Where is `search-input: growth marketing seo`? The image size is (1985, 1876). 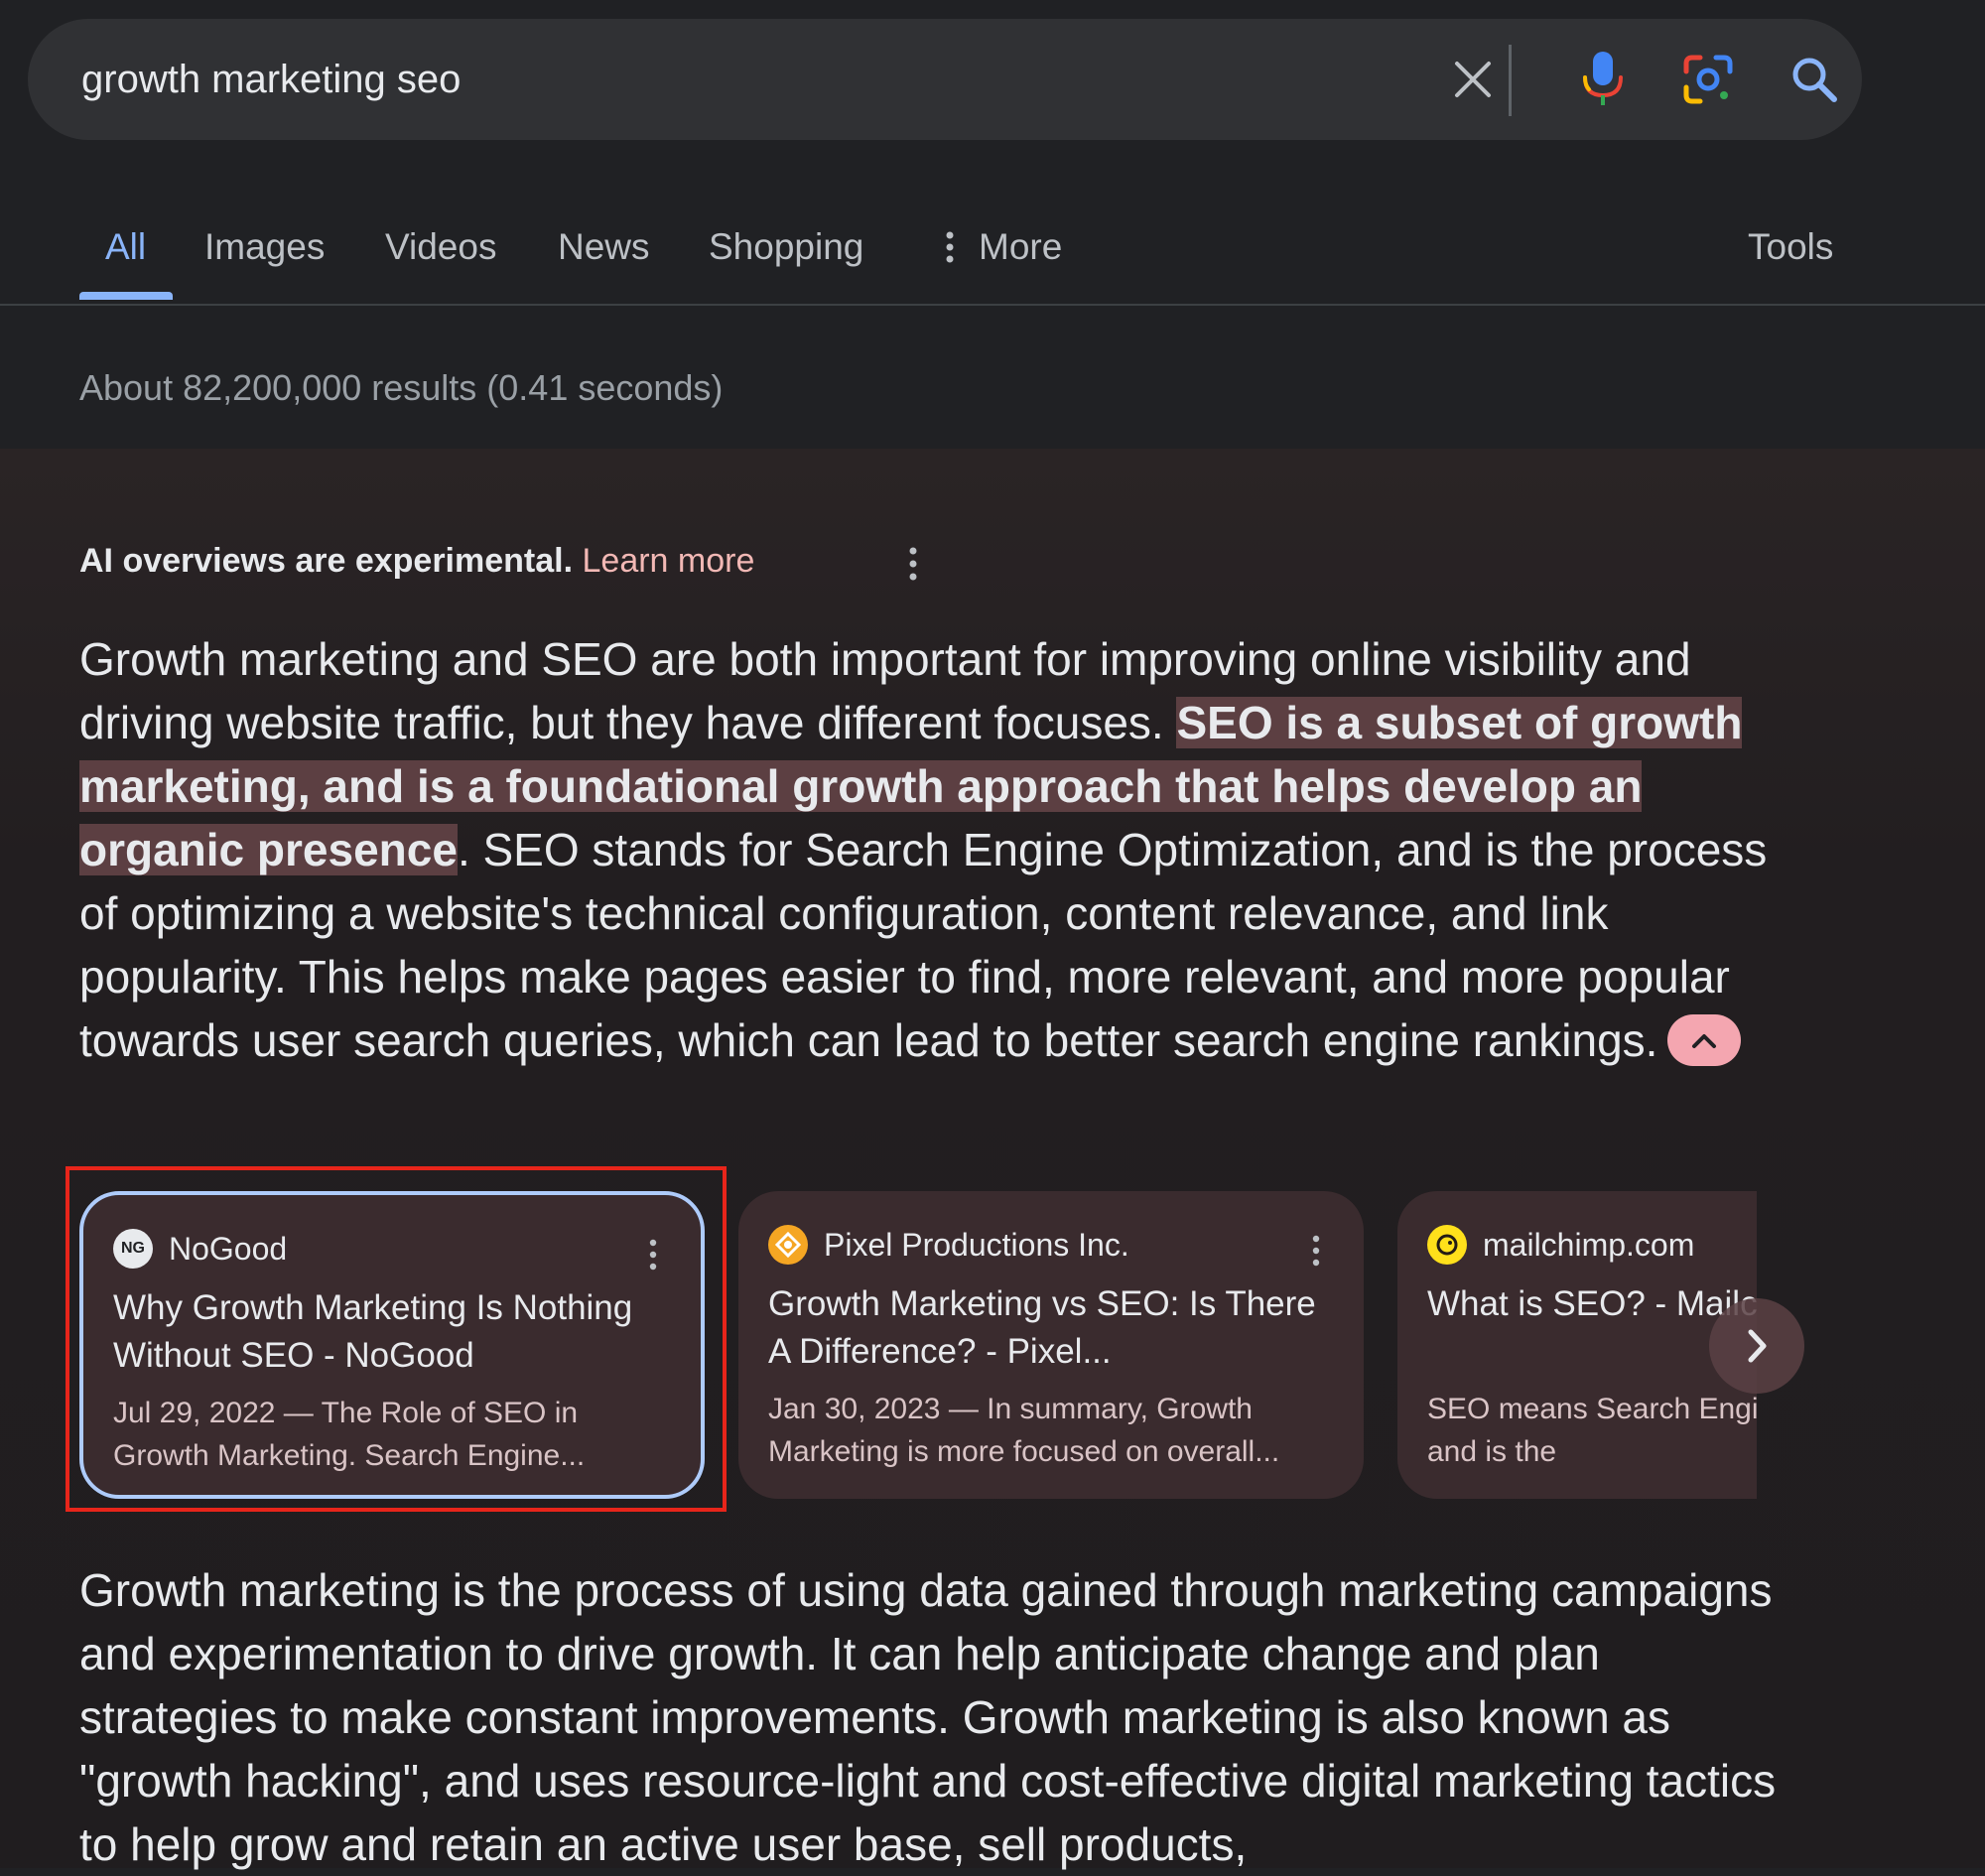 search-input: growth marketing seo is located at coordinates (271, 79).